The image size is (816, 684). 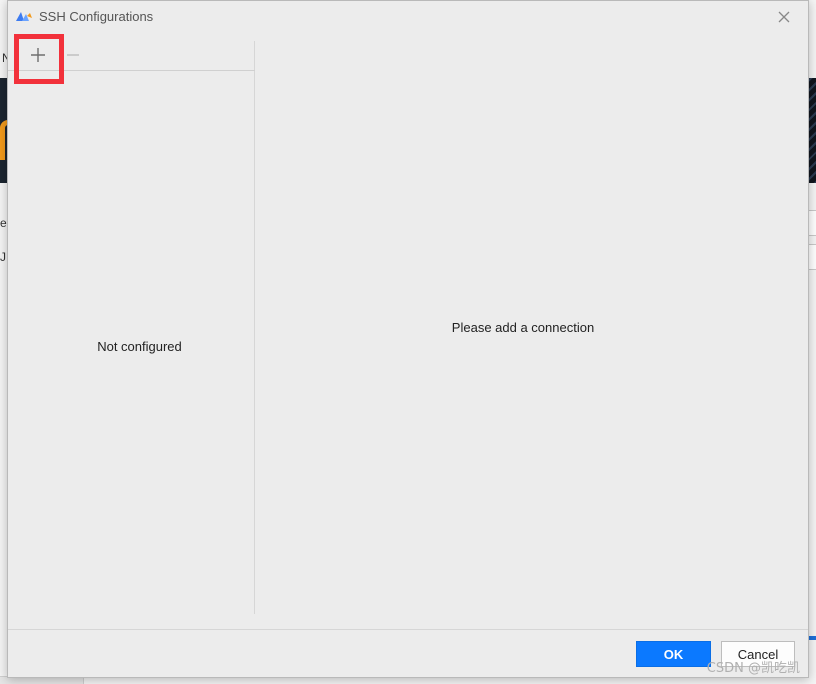 I want to click on empty-list-message: Not configured, so click(x=139, y=346).